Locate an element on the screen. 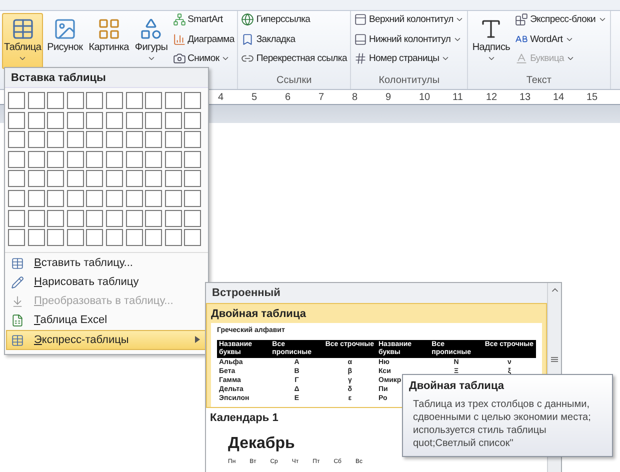 The image size is (620, 472). ruler-number: 13 is located at coordinates (526, 97).